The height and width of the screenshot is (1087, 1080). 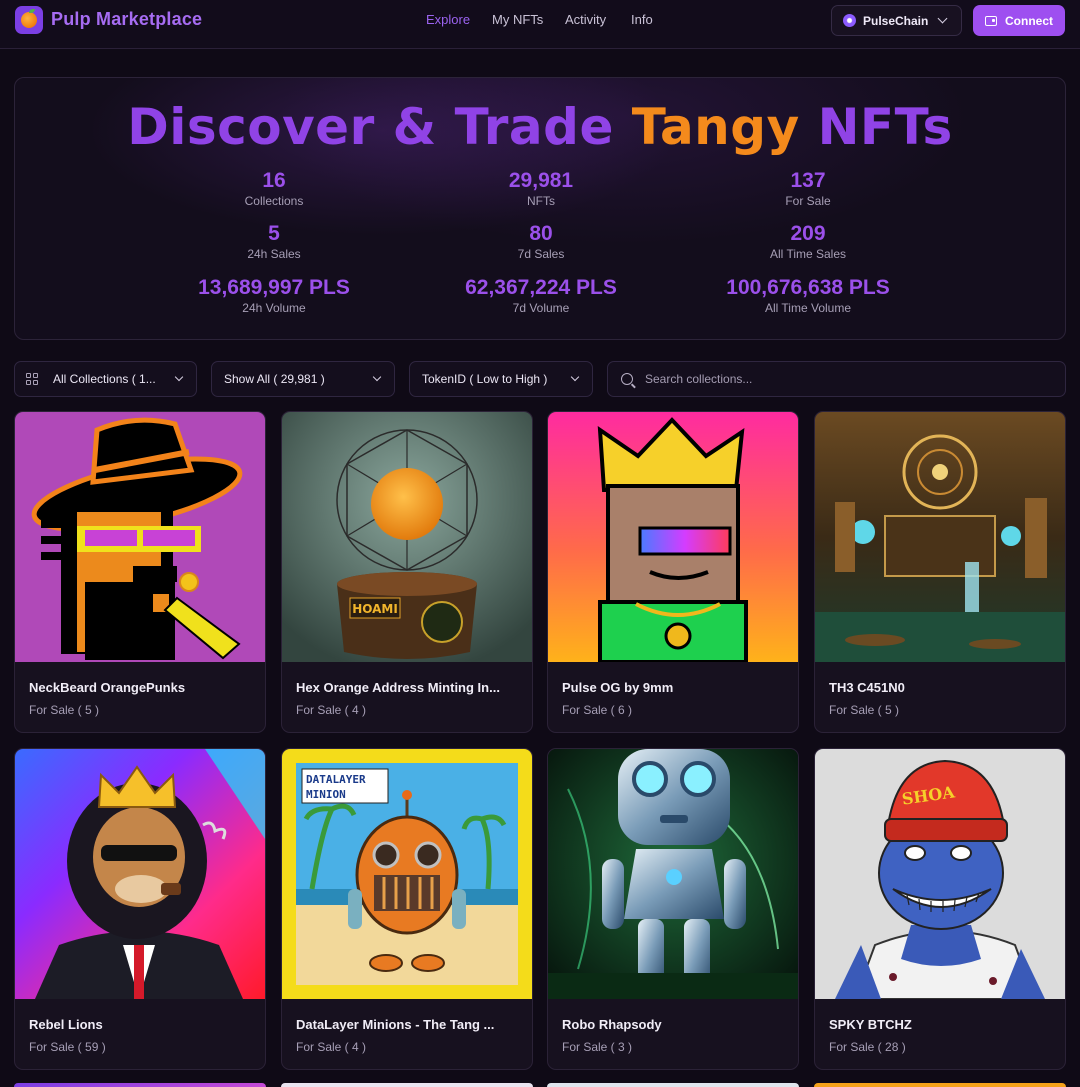 I want to click on search-box, so click(x=836, y=379).